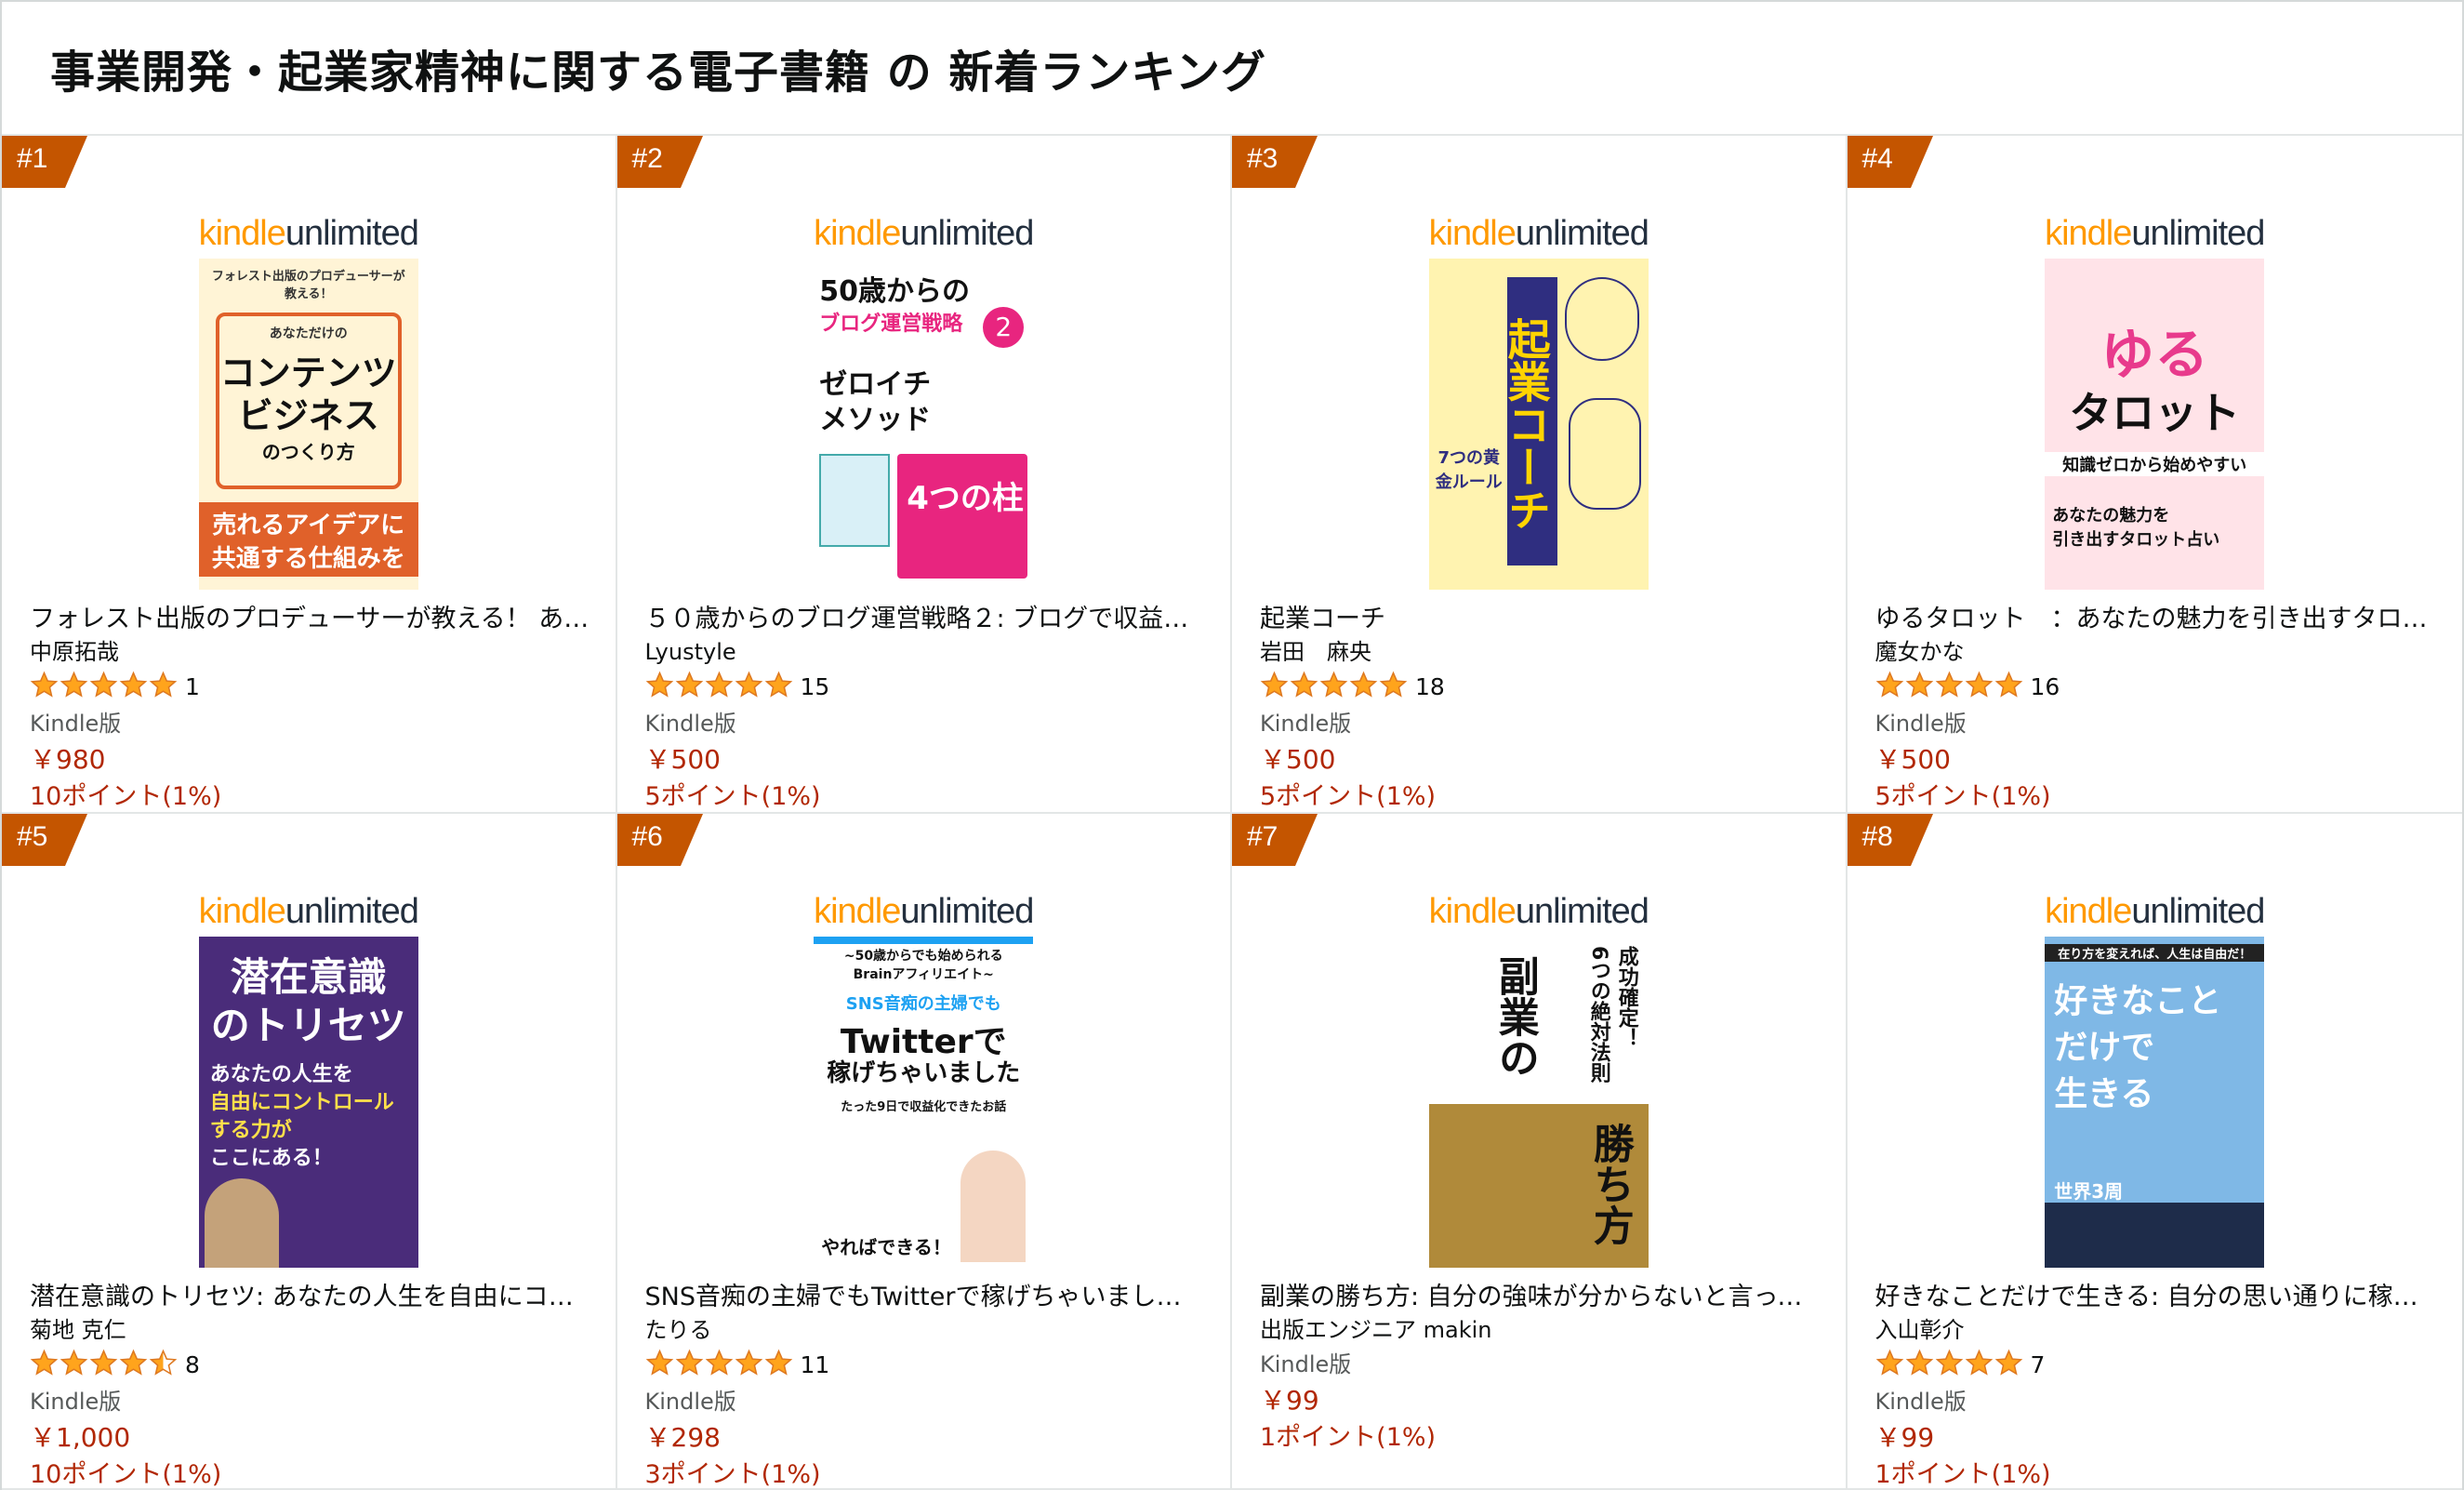 Image resolution: width=2464 pixels, height=1490 pixels. Describe the element at coordinates (1540, 687) in the screenshot. I see `rating: 18` at that location.